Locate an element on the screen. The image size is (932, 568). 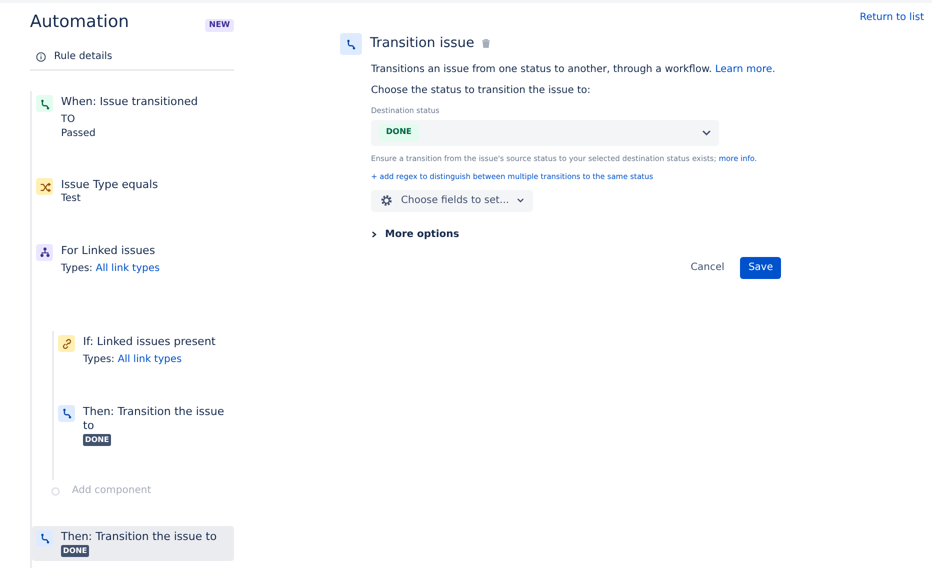
step-detail: TO is located at coordinates (68, 120).